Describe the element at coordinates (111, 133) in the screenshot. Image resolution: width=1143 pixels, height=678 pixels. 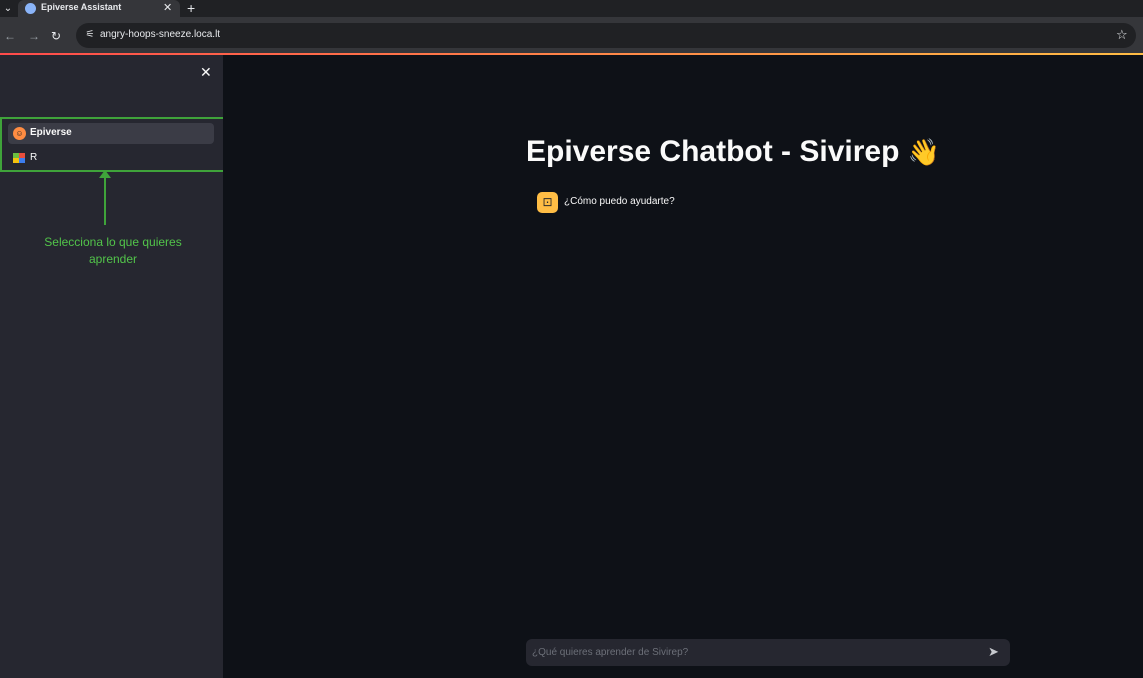
I see `sidebar-item-epiverse: ☺ Epiverse` at that location.